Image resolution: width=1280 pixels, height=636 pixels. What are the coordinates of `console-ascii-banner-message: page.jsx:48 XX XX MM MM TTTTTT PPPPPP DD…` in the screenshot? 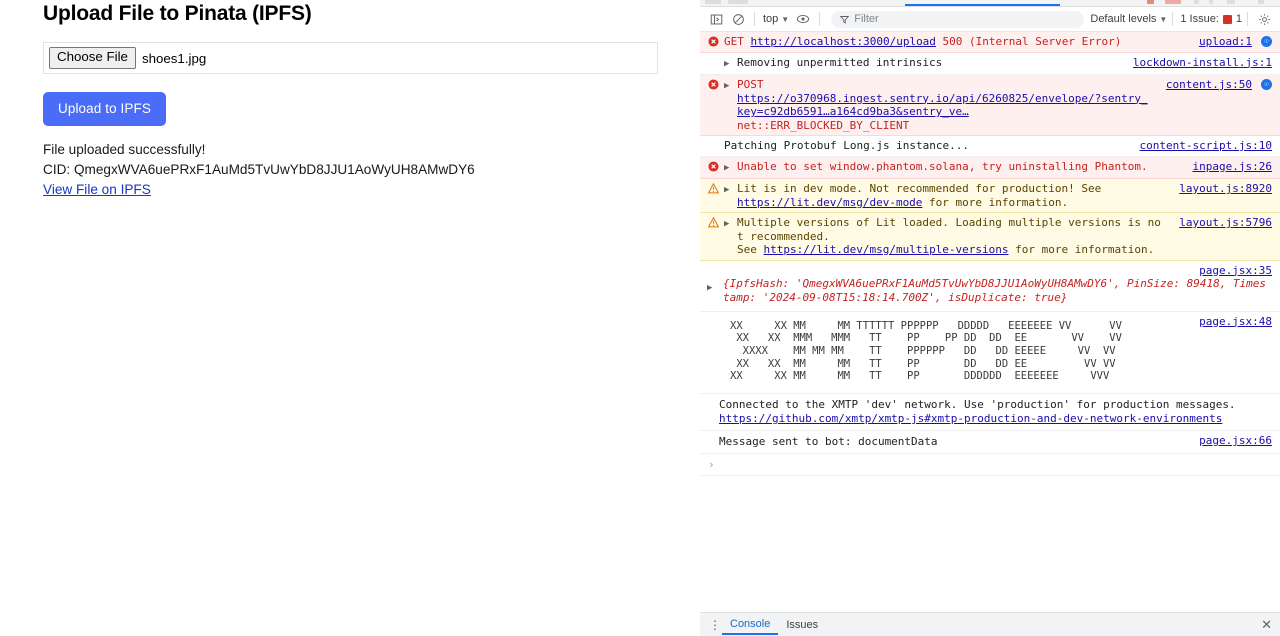 It's located at (990, 353).